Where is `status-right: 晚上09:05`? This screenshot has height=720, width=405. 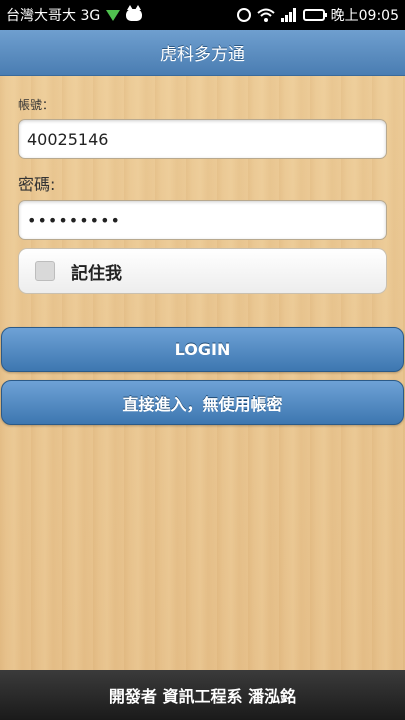
status-right: 晚上09:05 is located at coordinates (317, 15).